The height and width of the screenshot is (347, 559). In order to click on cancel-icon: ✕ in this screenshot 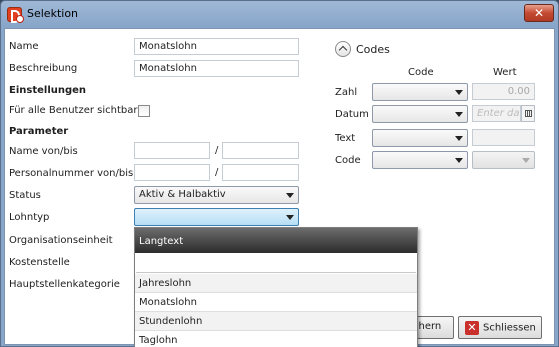, I will do `click(472, 328)`.